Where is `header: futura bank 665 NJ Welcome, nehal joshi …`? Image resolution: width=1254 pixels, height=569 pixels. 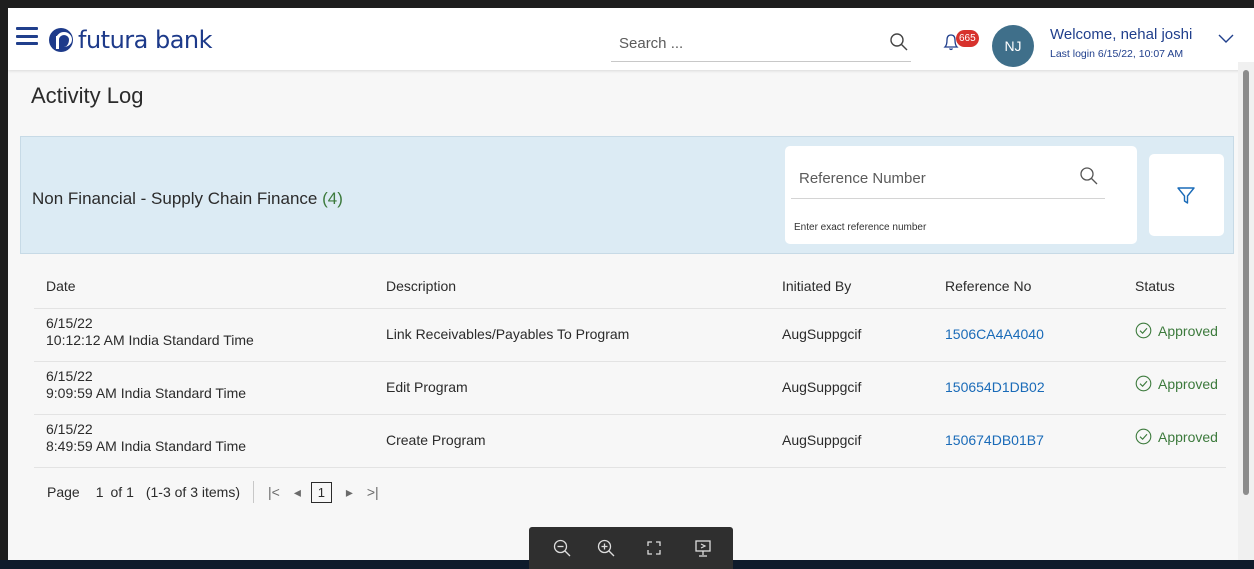 header: futura bank 665 NJ Welcome, nehal joshi … is located at coordinates (627, 39).